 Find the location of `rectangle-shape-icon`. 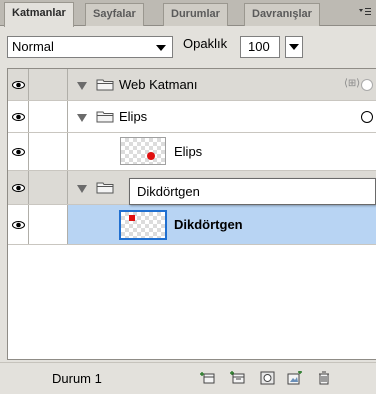

rectangle-shape-icon is located at coordinates (132, 218).